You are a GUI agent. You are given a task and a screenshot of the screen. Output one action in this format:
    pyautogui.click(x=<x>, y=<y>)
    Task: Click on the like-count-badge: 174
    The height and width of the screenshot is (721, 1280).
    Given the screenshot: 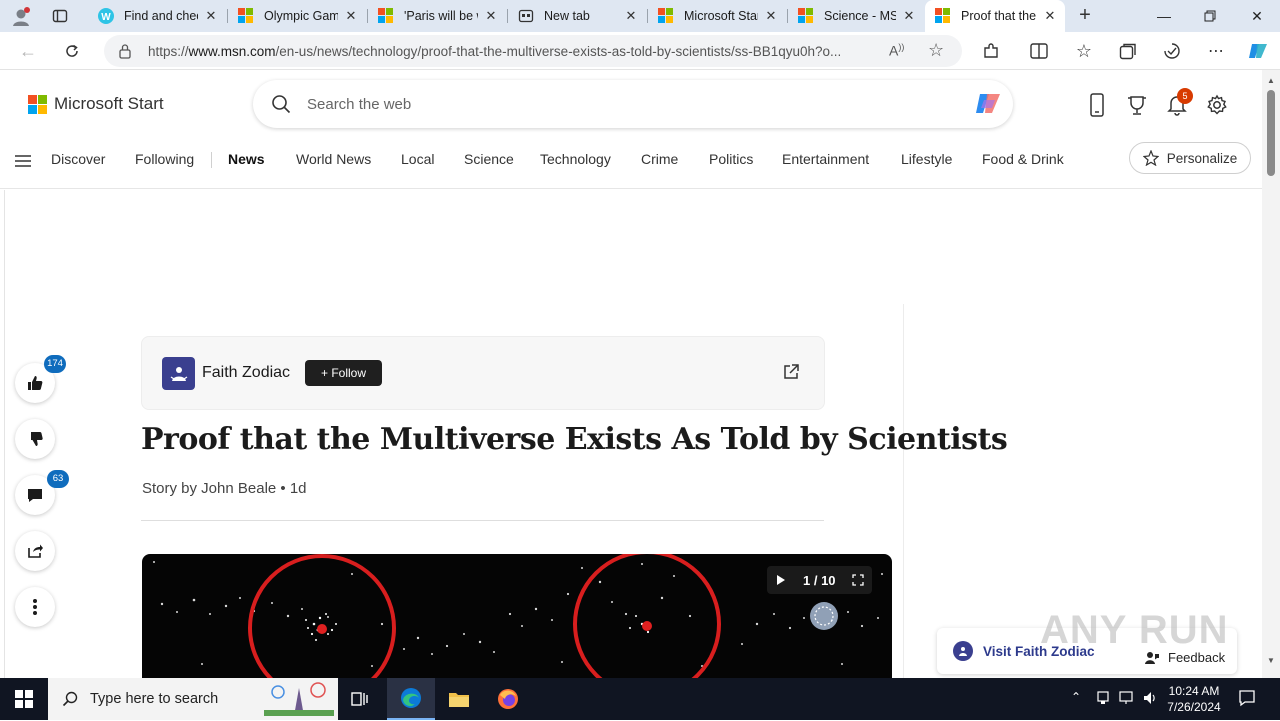 What is the action you would take?
    pyautogui.click(x=55, y=364)
    